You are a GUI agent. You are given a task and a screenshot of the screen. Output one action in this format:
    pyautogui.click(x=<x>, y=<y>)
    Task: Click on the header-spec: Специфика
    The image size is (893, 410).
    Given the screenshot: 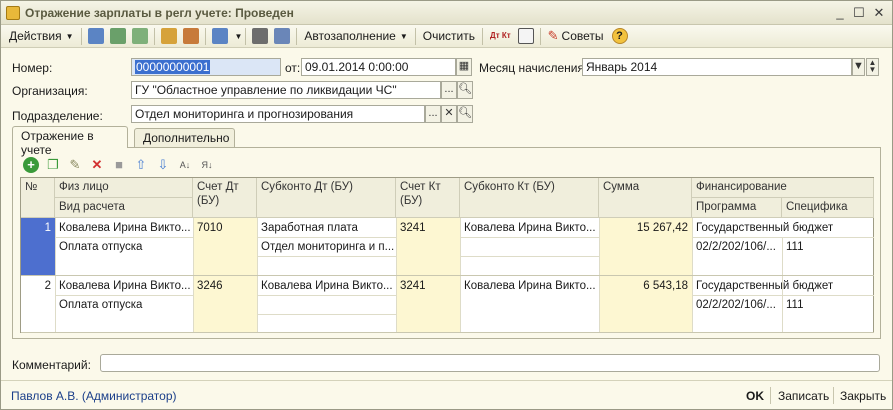 What is the action you would take?
    pyautogui.click(x=828, y=208)
    